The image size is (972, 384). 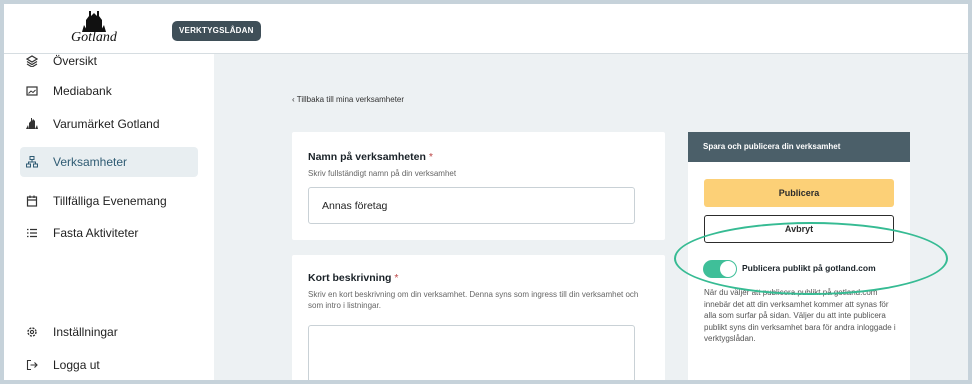 What do you see at coordinates (811, 258) in the screenshot?
I see `highlight-annotation` at bounding box center [811, 258].